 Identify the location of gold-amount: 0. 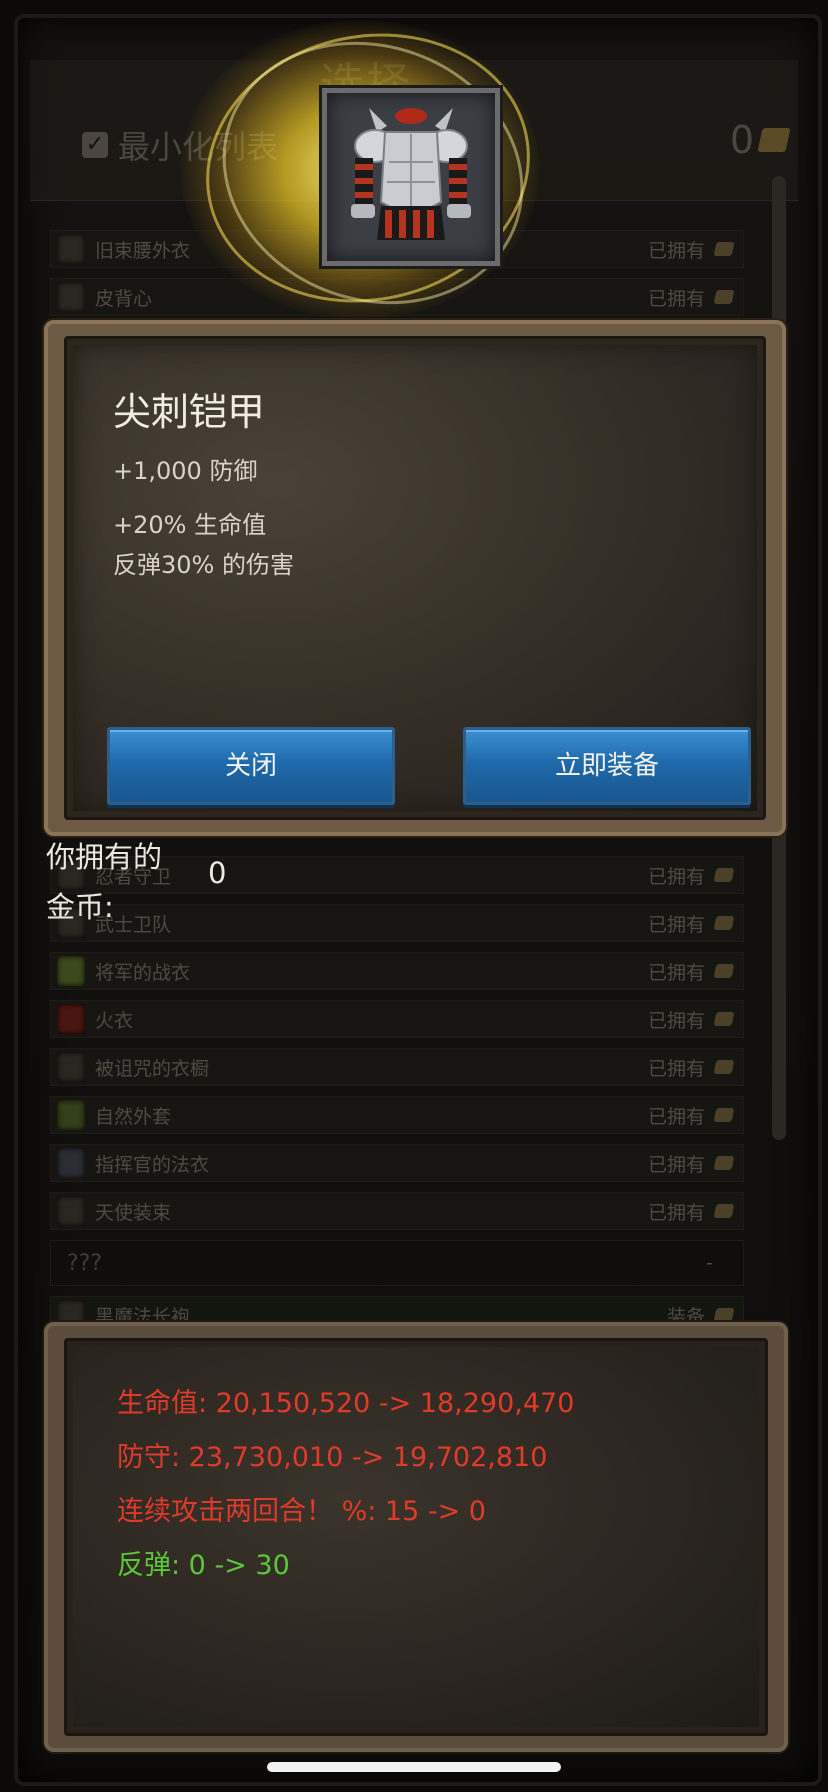
(741, 140).